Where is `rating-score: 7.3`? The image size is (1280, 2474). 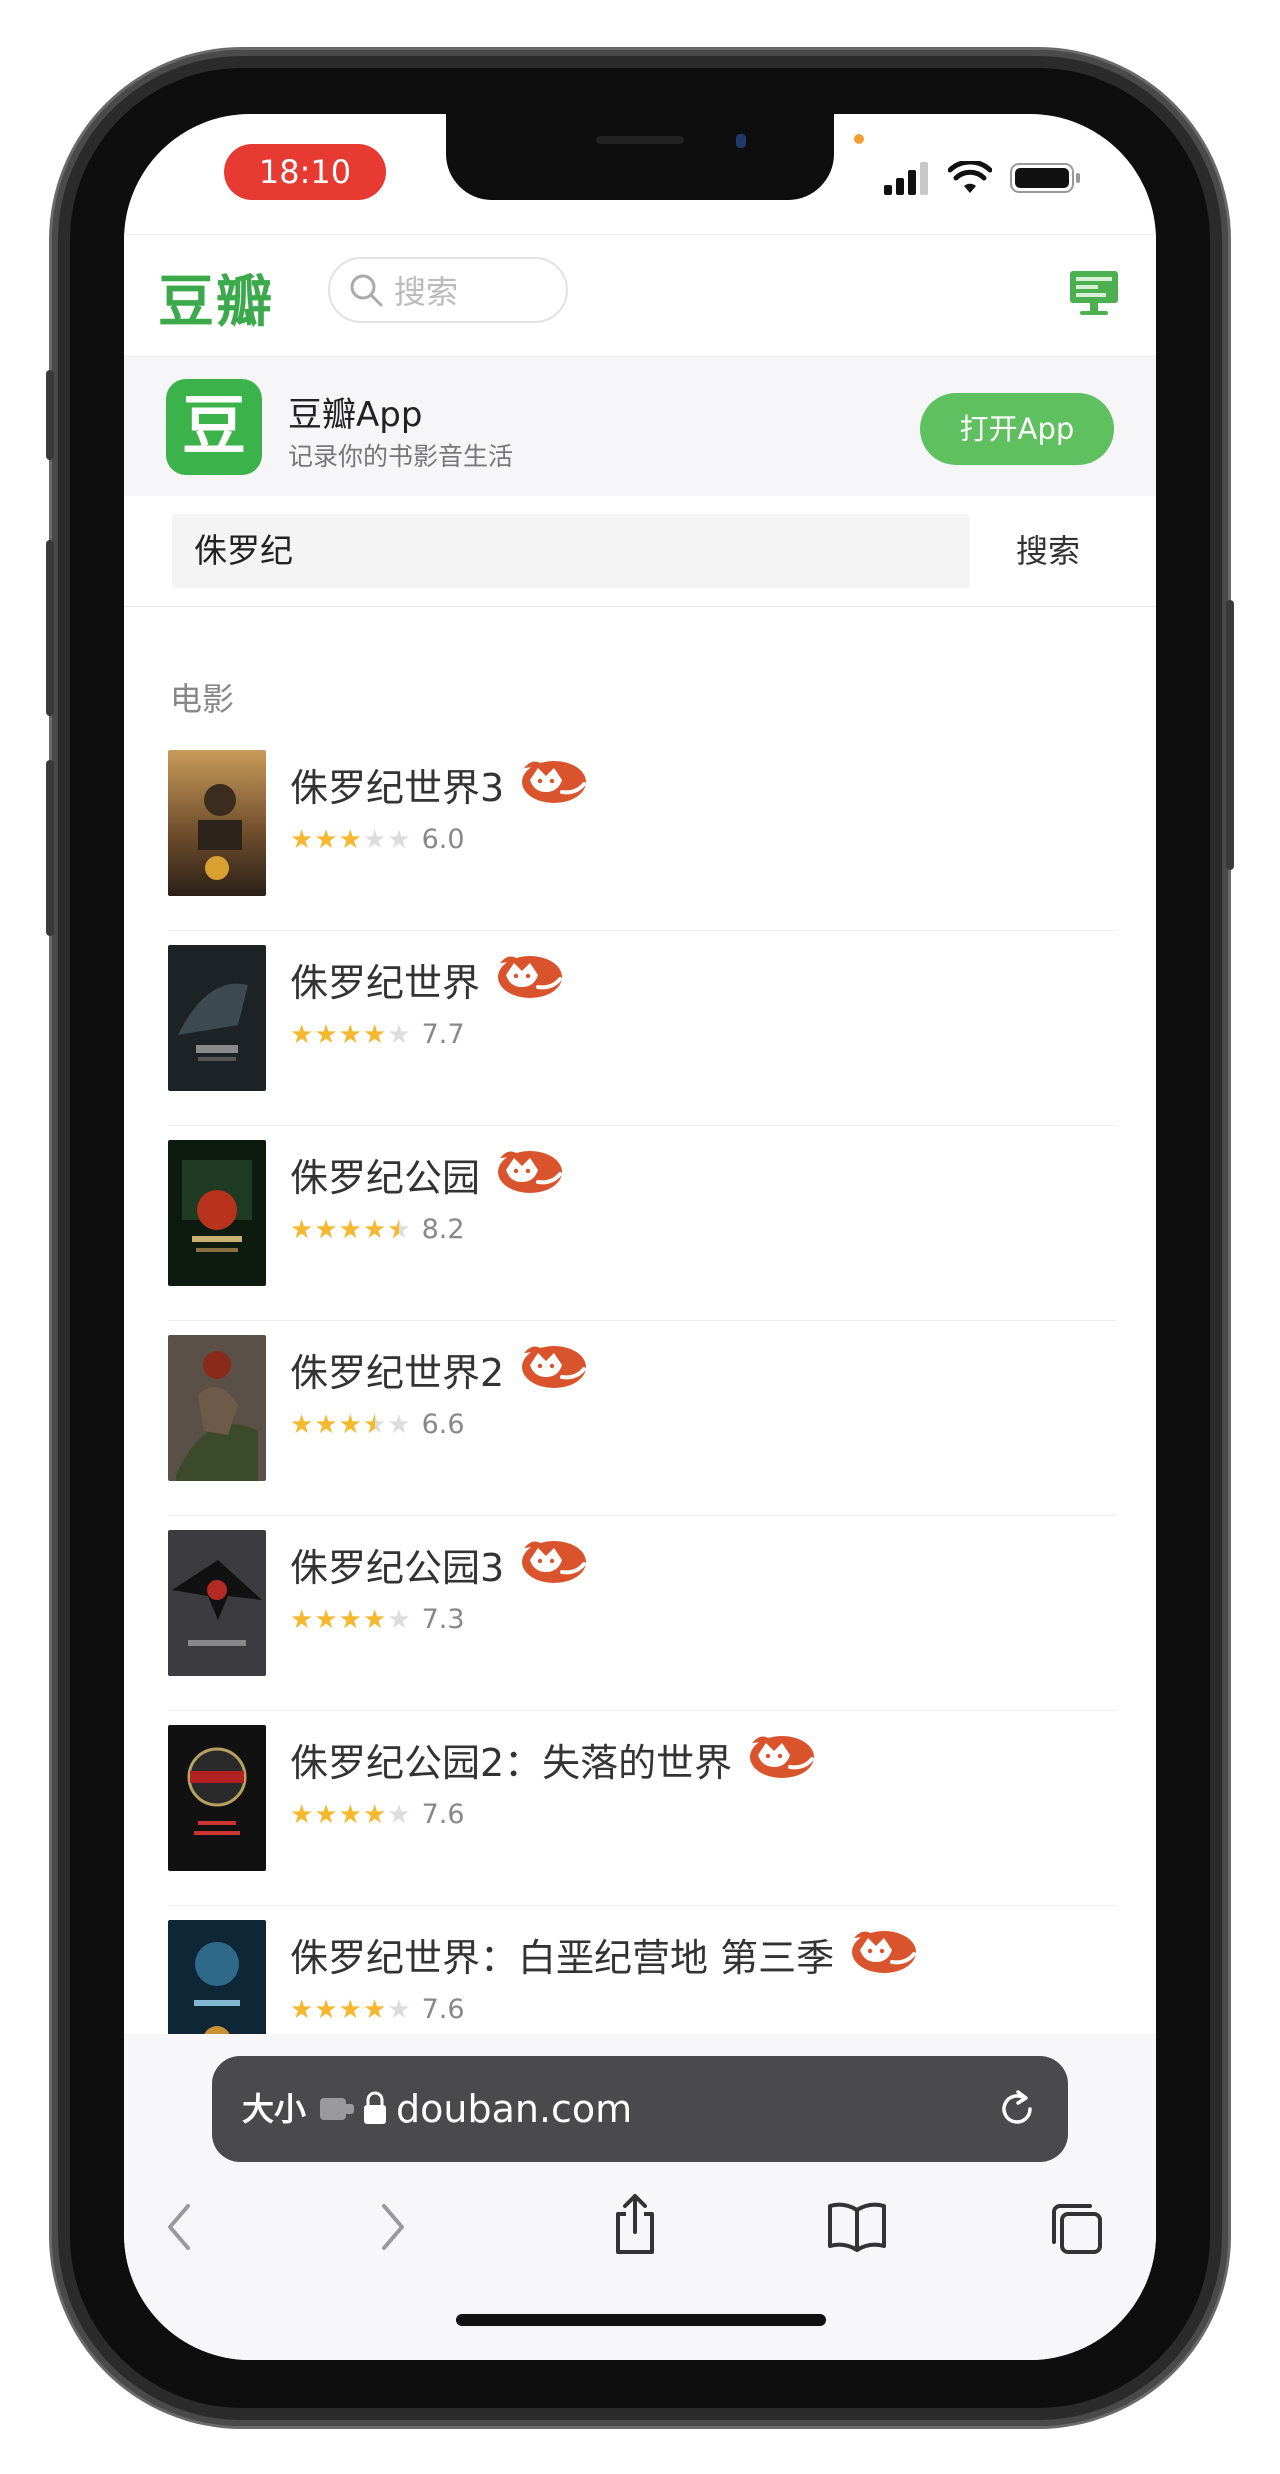
rating-score: 7.3 is located at coordinates (443, 1619).